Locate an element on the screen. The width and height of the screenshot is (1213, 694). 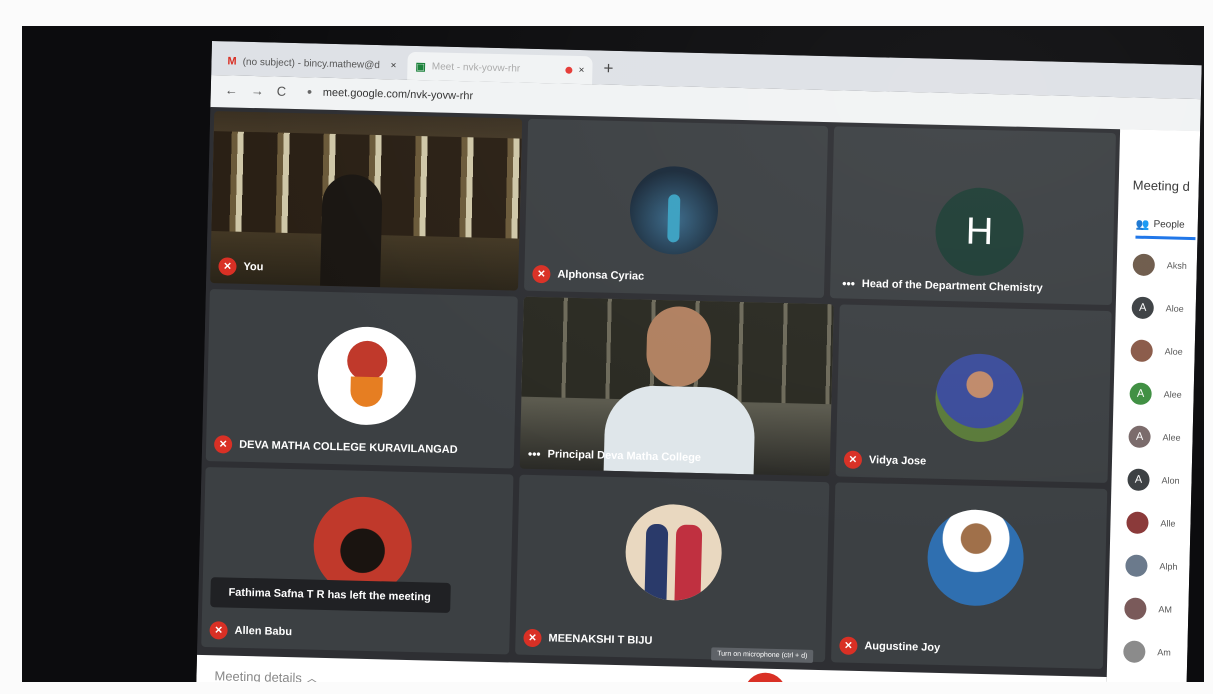
participant-label: ✕ Augustine Joy is located at coordinates (890, 646).